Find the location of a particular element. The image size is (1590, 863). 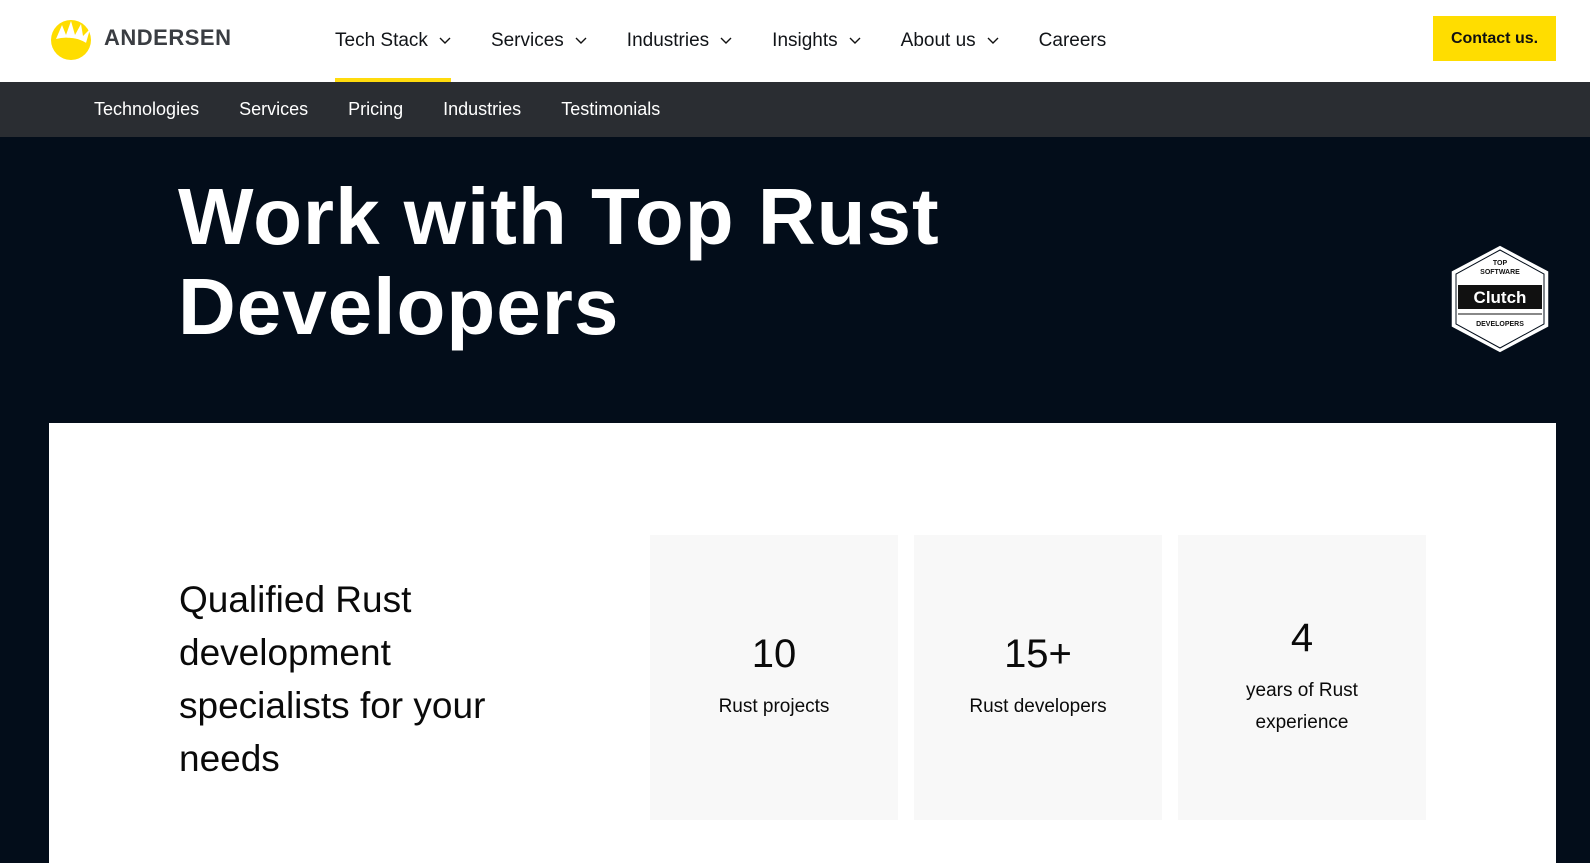

hero-title-line1: Work with Top Rust is located at coordinates (559, 216).